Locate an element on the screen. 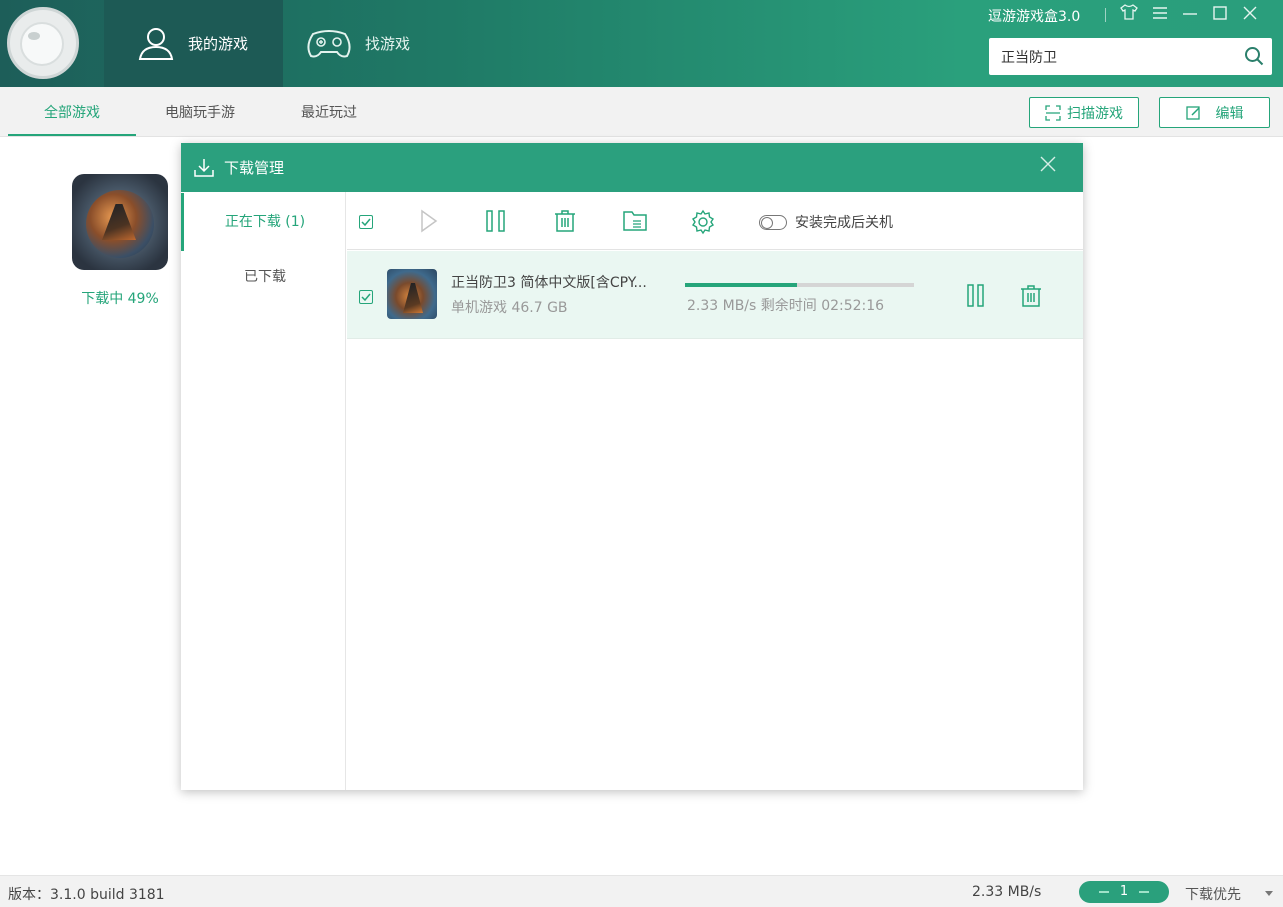 The width and height of the screenshot is (1283, 907). app-title: 逗游游戏盒3.0 is located at coordinates (1034, 17).